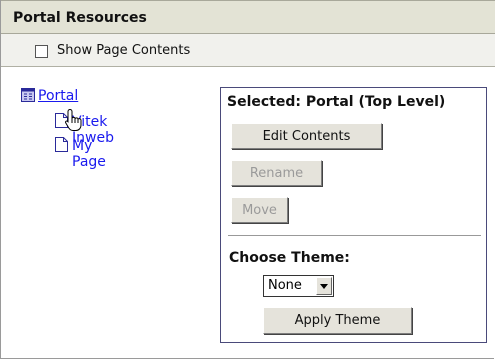 This screenshot has width=495, height=360. What do you see at coordinates (248, 17) in the screenshot?
I see `header-bar: Portal Resources` at bounding box center [248, 17].